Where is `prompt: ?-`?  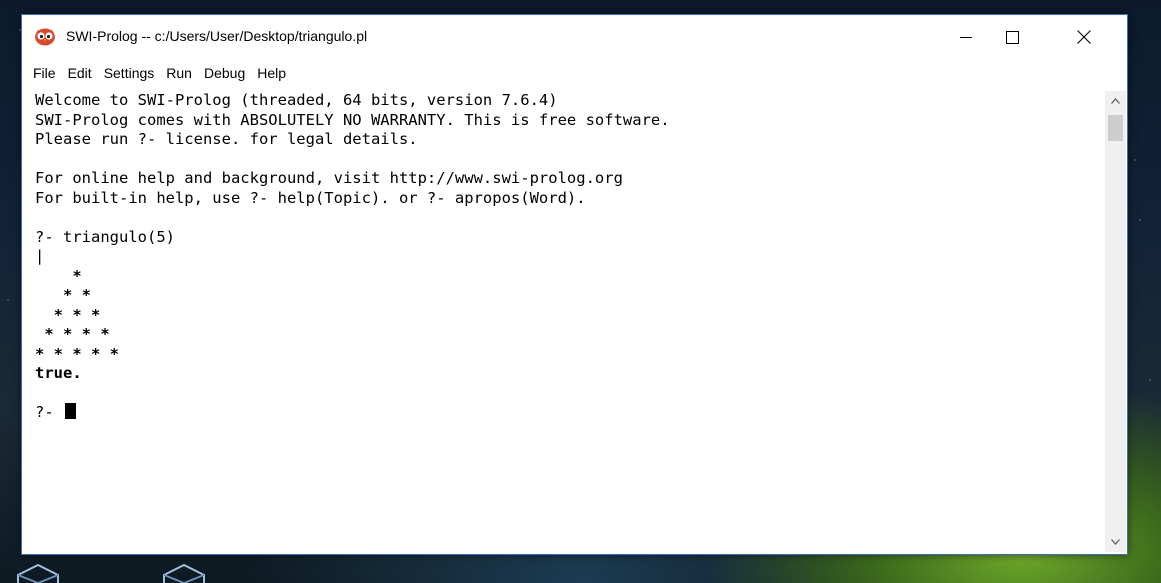
prompt: ?- is located at coordinates (49, 412).